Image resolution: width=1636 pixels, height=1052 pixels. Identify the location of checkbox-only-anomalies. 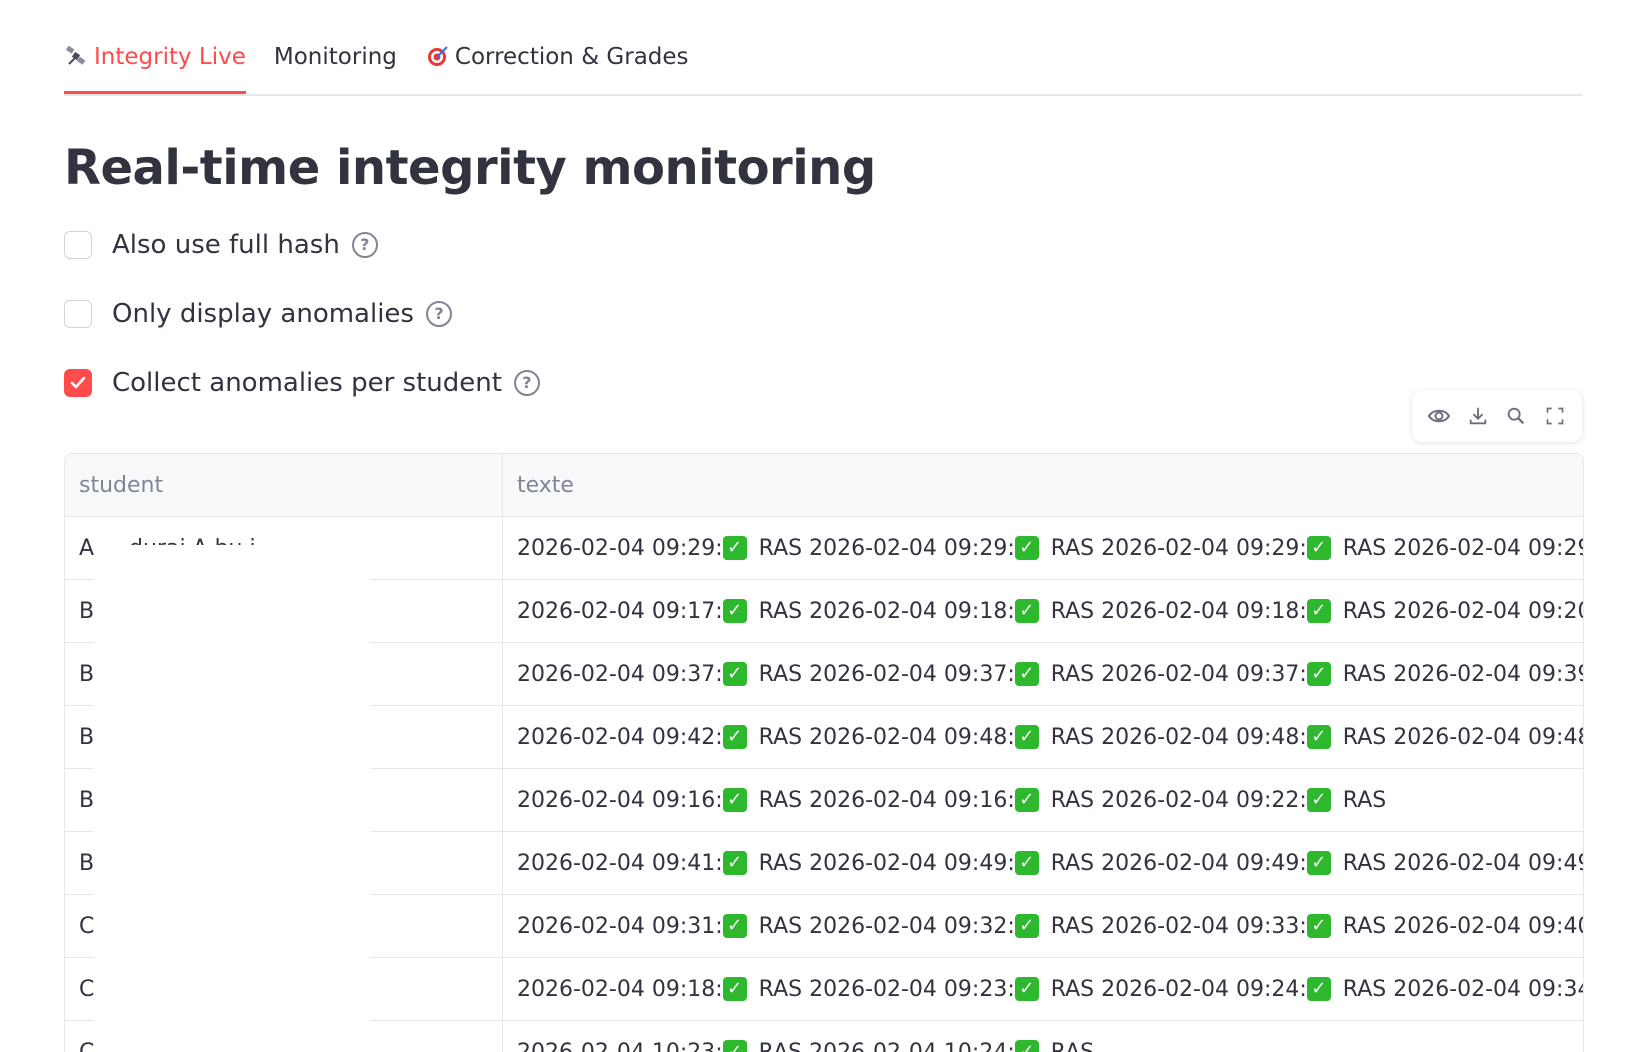
(78, 314).